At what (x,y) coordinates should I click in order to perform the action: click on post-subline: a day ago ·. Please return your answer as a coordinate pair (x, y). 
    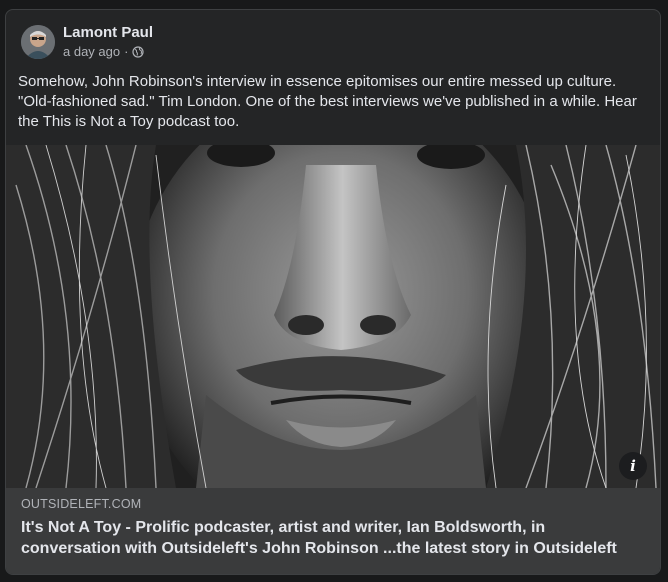
    Looking at the image, I should click on (108, 52).